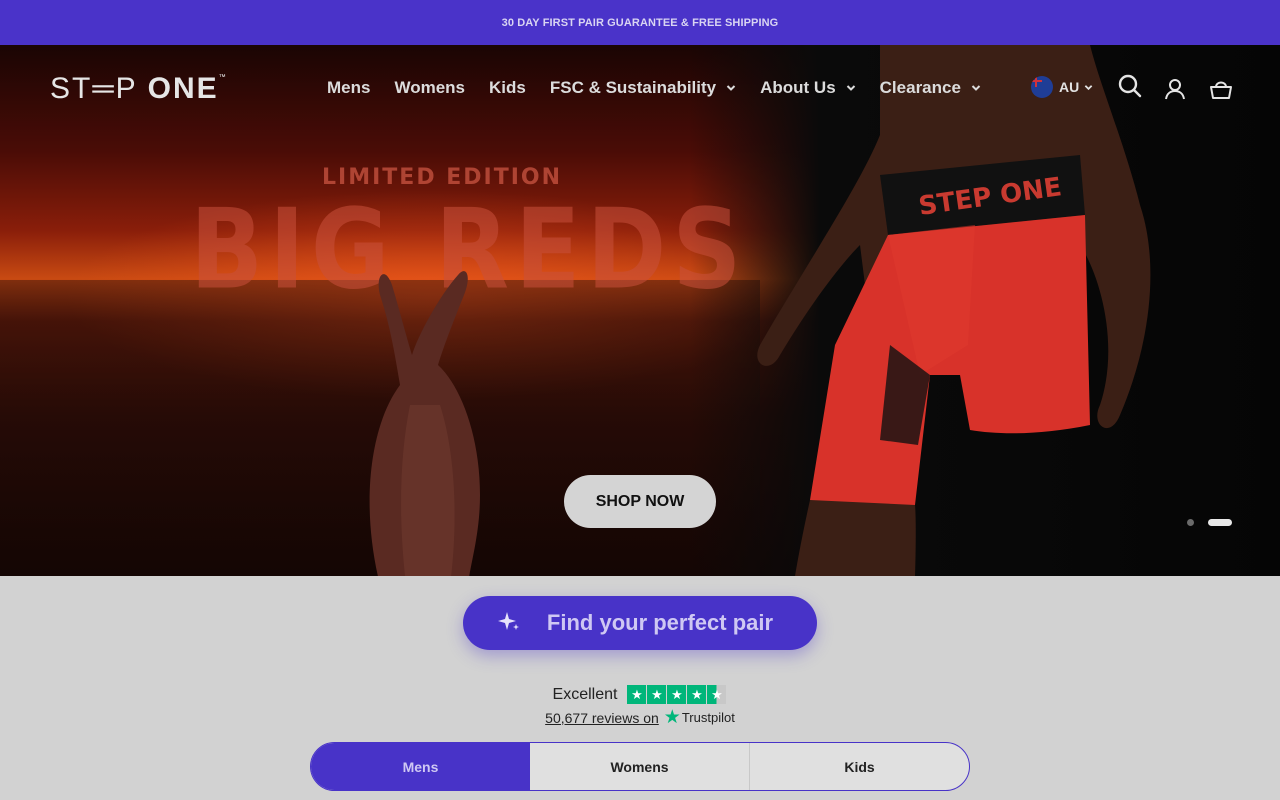 The width and height of the screenshot is (1280, 800). What do you see at coordinates (920, 87) in the screenshot?
I see `nav-item-label: Clearance` at bounding box center [920, 87].